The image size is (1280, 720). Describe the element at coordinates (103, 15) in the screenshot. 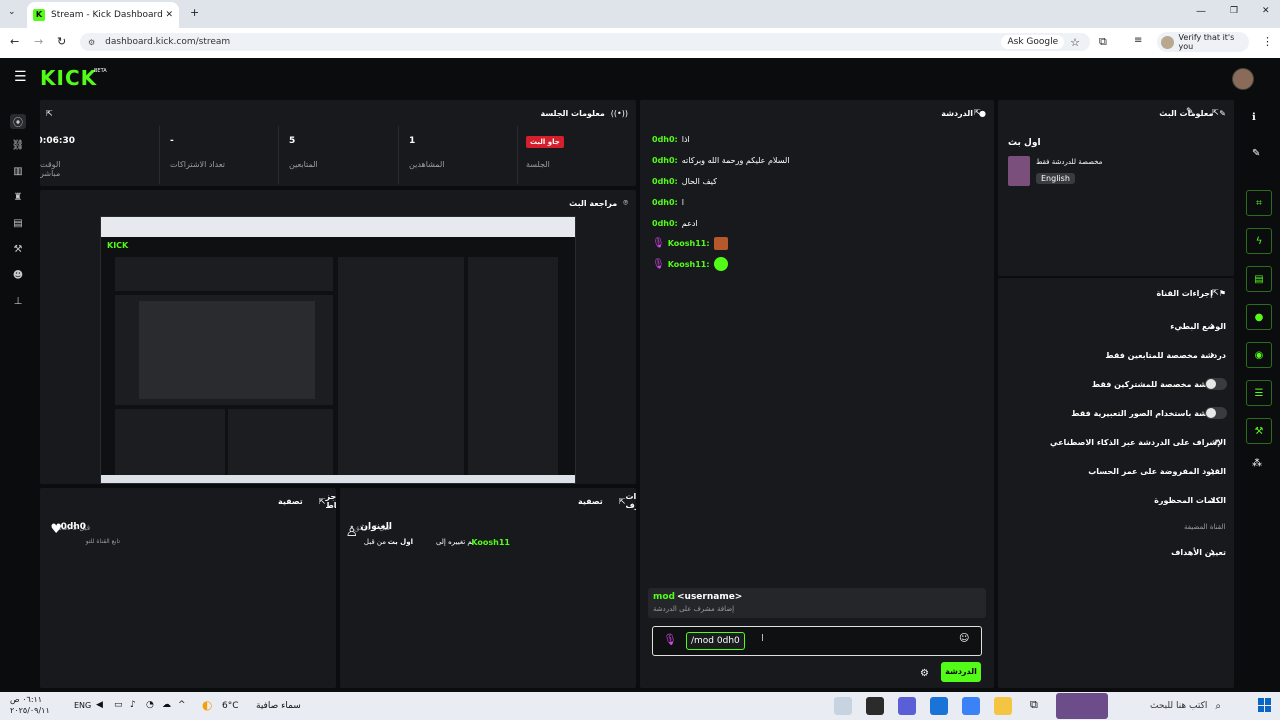

I see `browser-tab: K Stream - Kick Dashboard ✕` at that location.